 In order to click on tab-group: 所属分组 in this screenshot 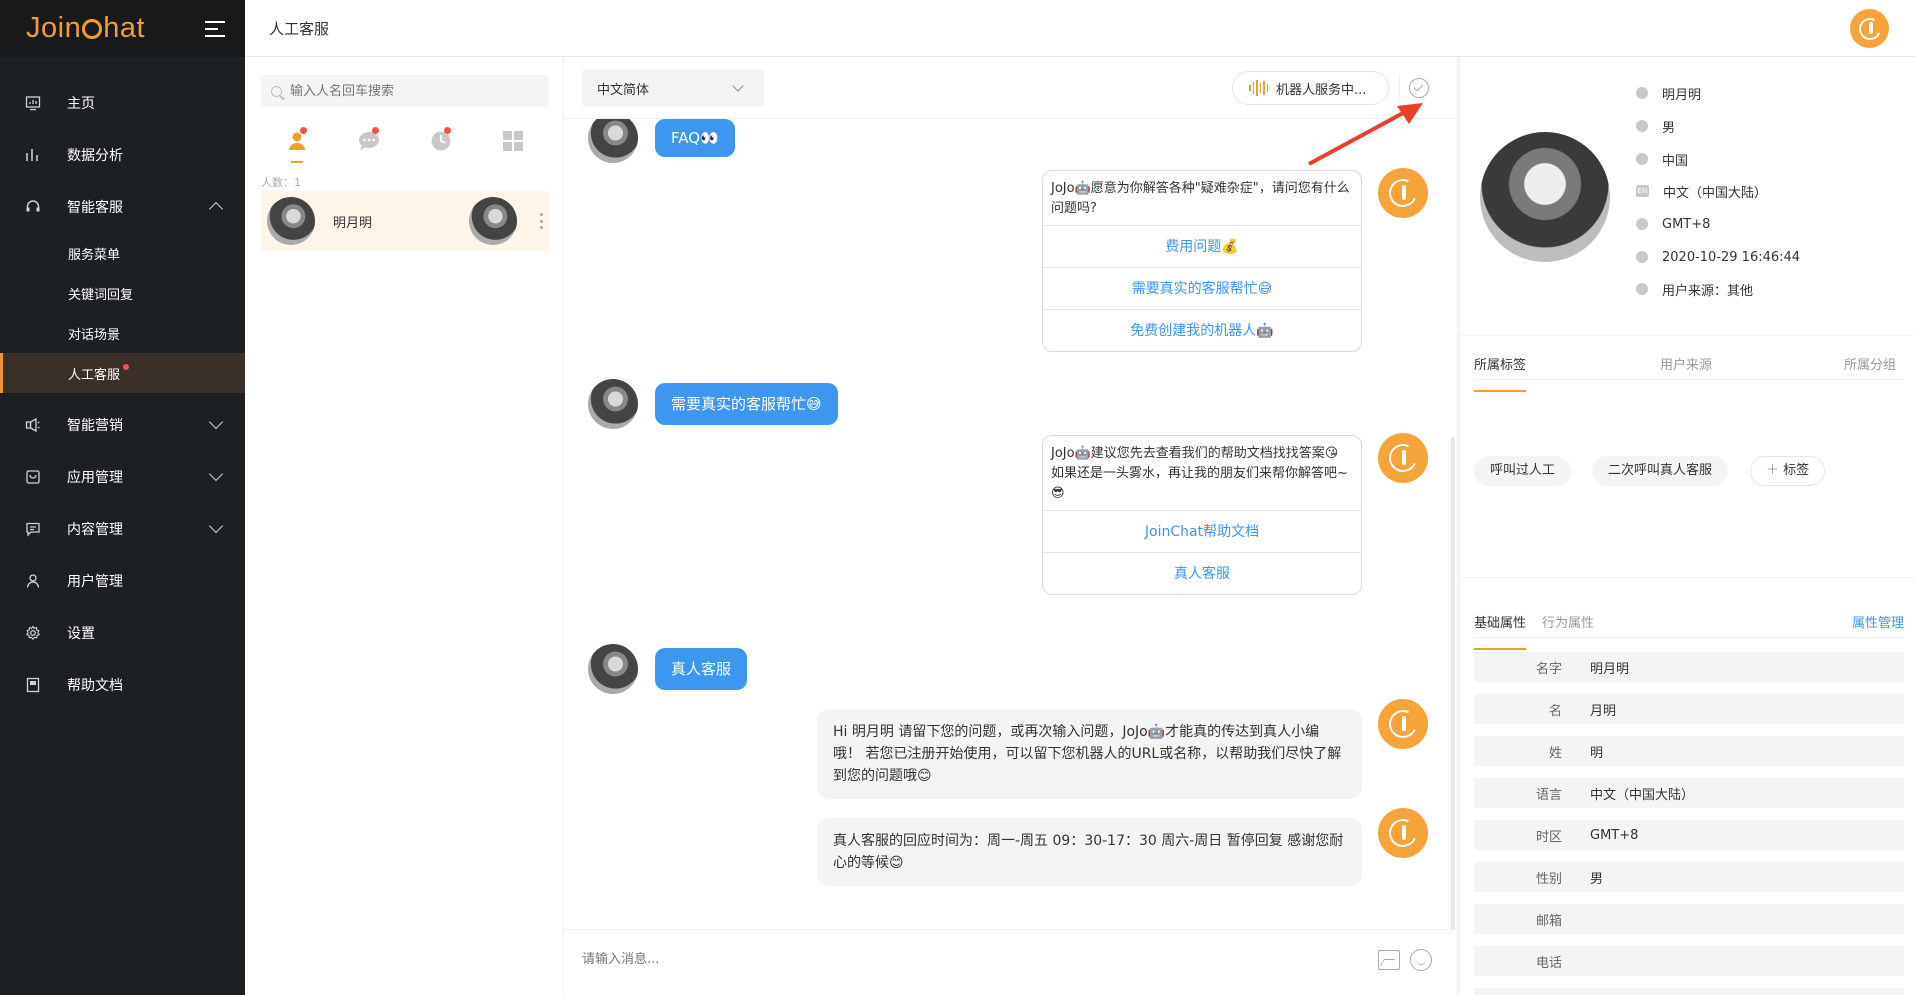, I will do `click(1870, 363)`.